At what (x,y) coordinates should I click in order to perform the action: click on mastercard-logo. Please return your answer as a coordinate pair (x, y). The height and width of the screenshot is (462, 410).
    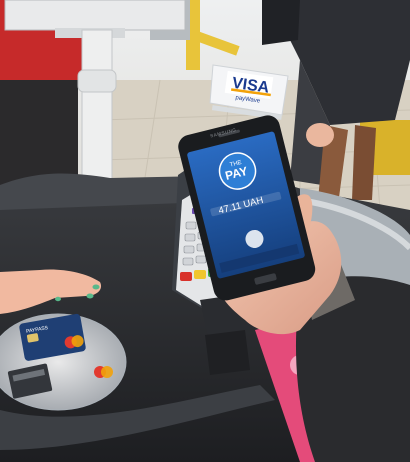
    Looking at the image, I should click on (103, 372).